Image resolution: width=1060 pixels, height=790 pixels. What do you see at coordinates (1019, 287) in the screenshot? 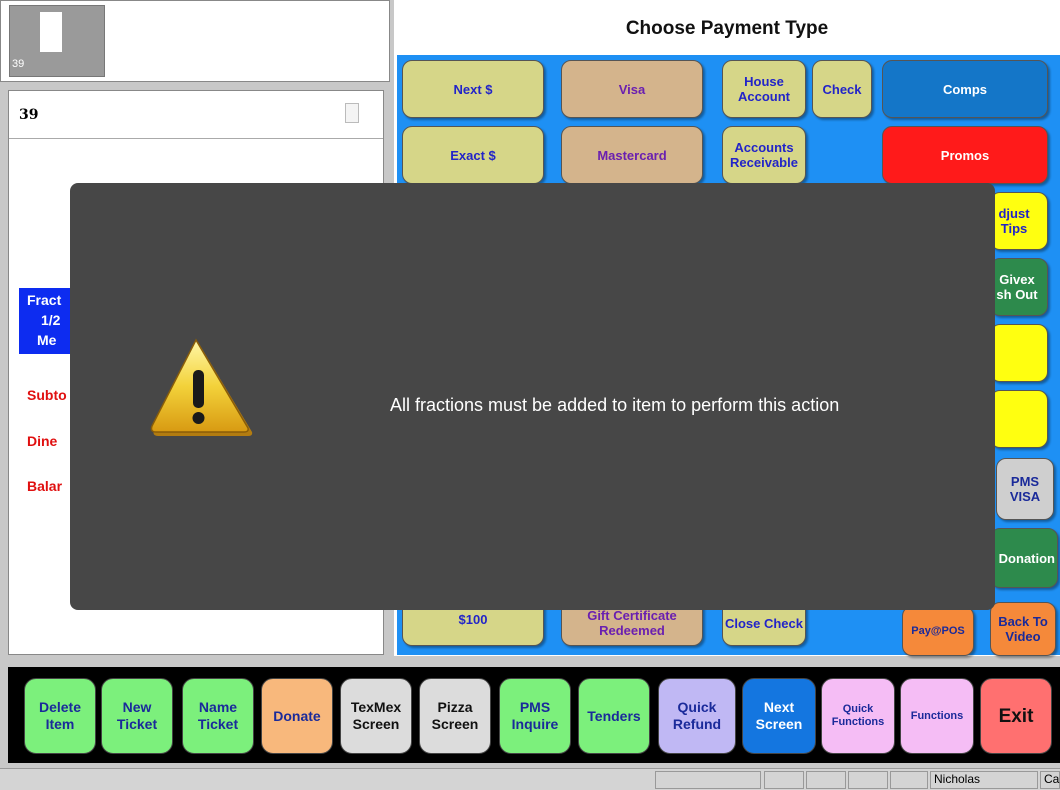
I see `givex-cash-out-button: Givex sh Out` at bounding box center [1019, 287].